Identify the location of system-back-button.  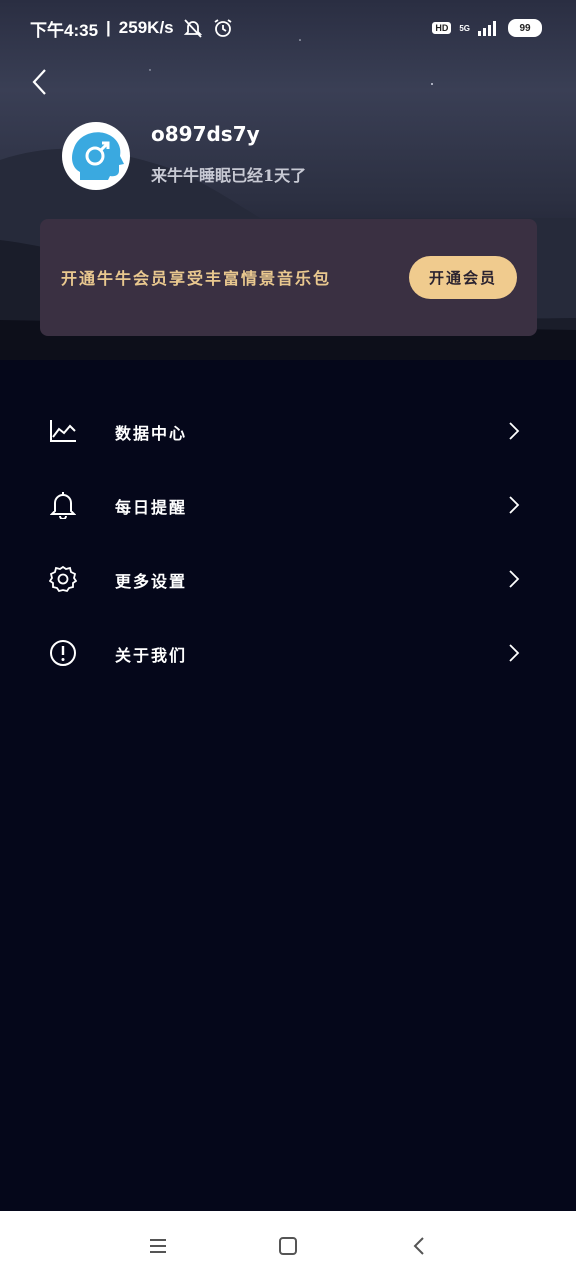
(419, 1246).